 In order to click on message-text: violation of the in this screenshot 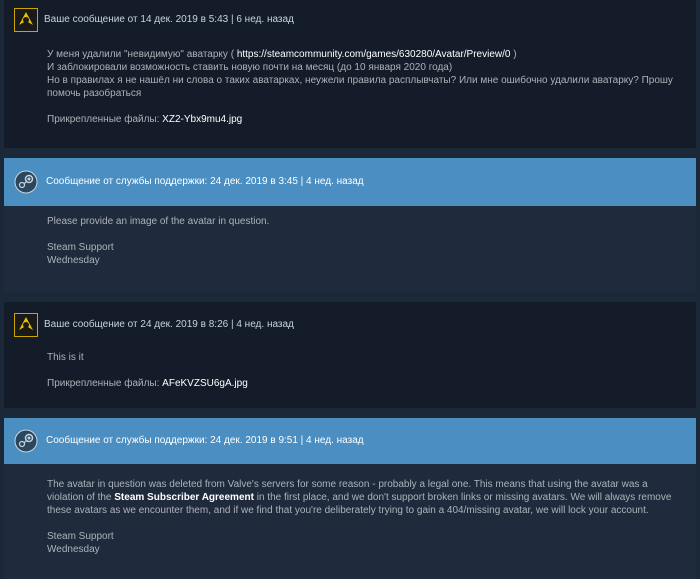, I will do `click(81, 497)`.